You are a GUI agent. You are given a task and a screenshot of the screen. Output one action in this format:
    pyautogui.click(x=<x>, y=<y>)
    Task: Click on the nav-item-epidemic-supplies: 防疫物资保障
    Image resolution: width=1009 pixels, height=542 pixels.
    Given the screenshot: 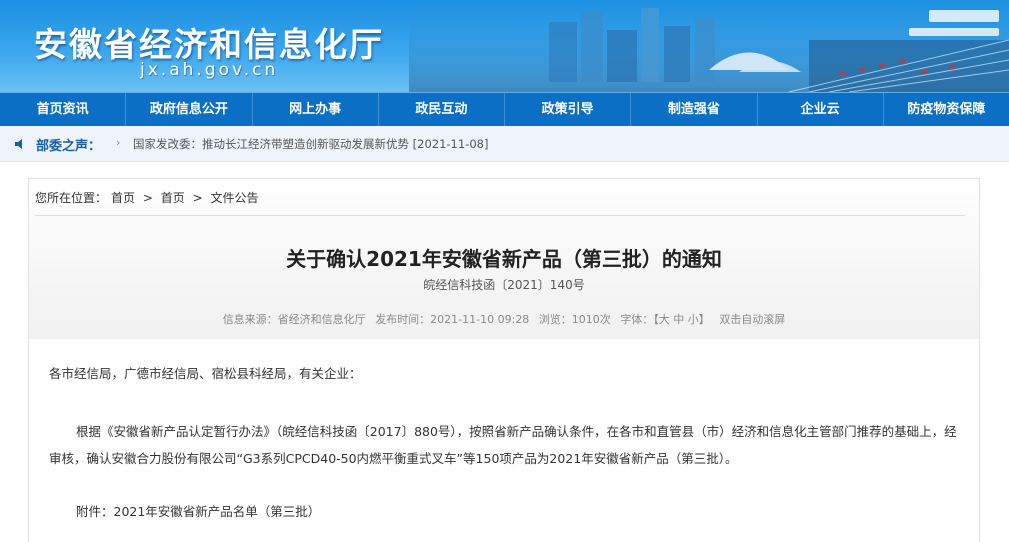 What is the action you would take?
    pyautogui.click(x=946, y=109)
    